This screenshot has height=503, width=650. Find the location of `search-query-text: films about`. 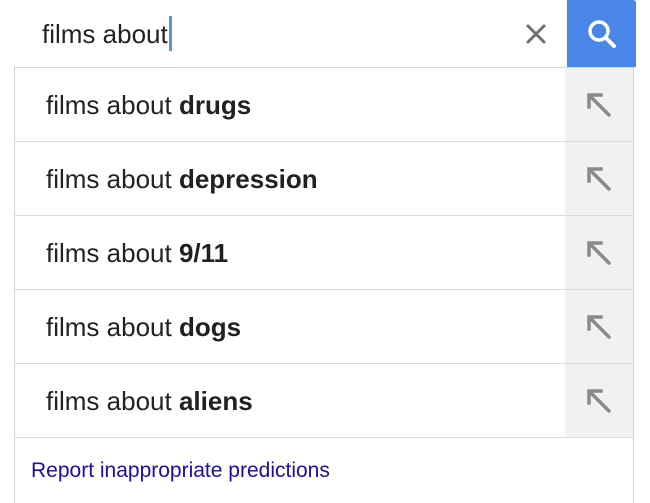

search-query-text: films about is located at coordinates (105, 34).